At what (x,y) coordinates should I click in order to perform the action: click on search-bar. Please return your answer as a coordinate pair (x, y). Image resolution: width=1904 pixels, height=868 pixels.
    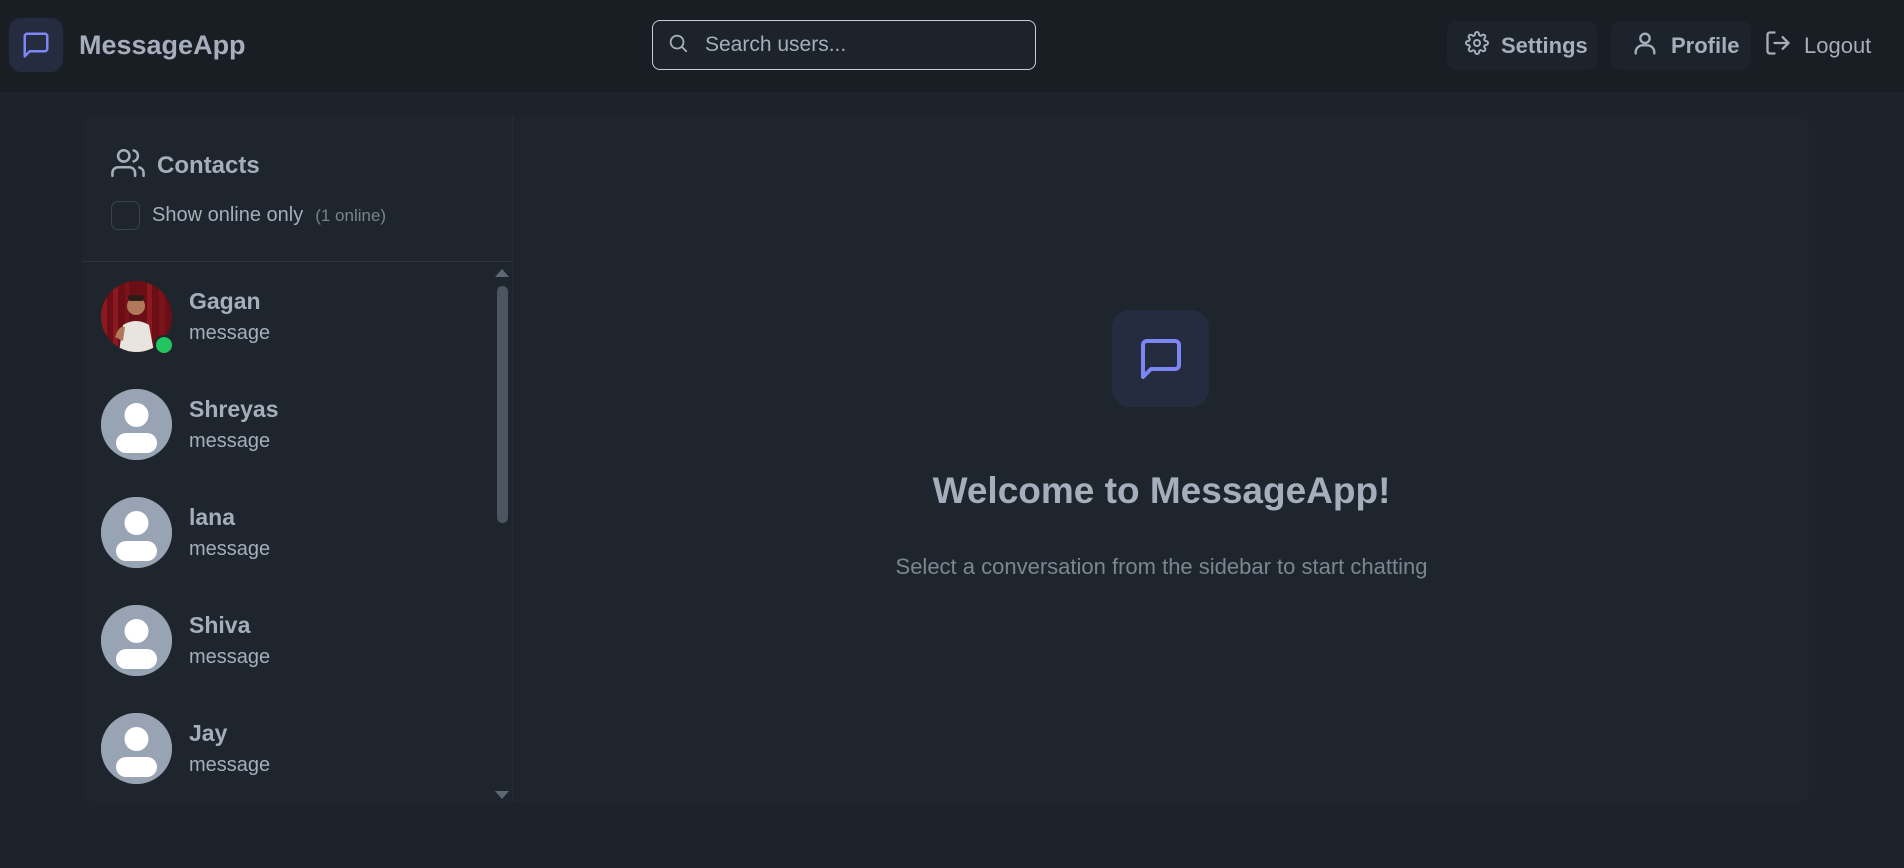
    Looking at the image, I should click on (844, 45).